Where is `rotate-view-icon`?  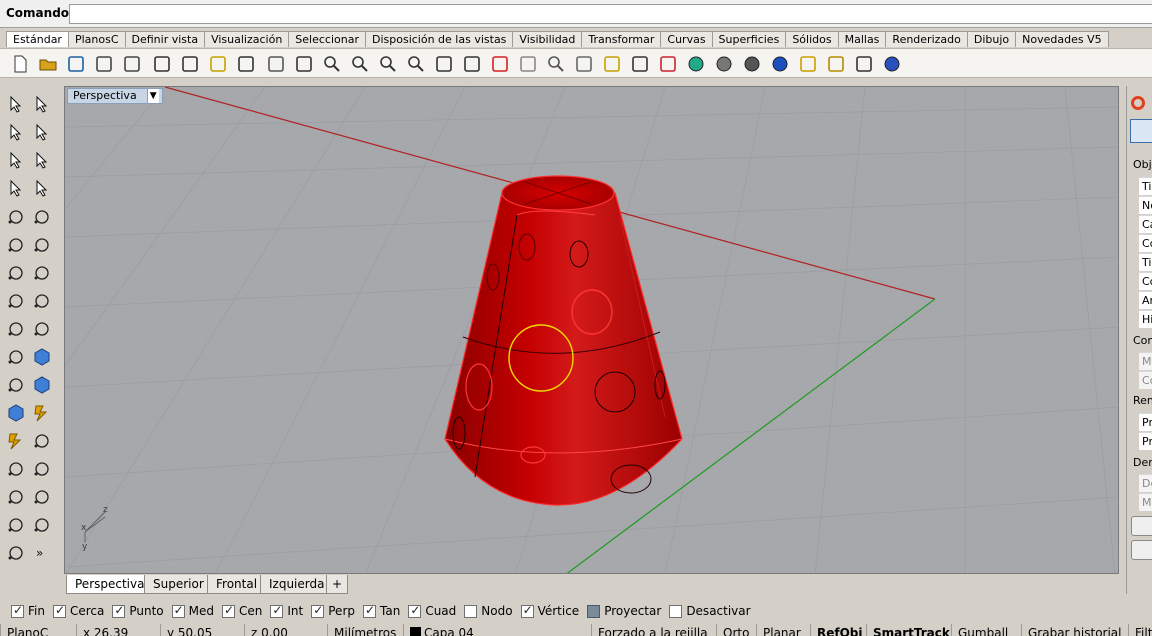
rotate-view-icon is located at coordinates (444, 64).